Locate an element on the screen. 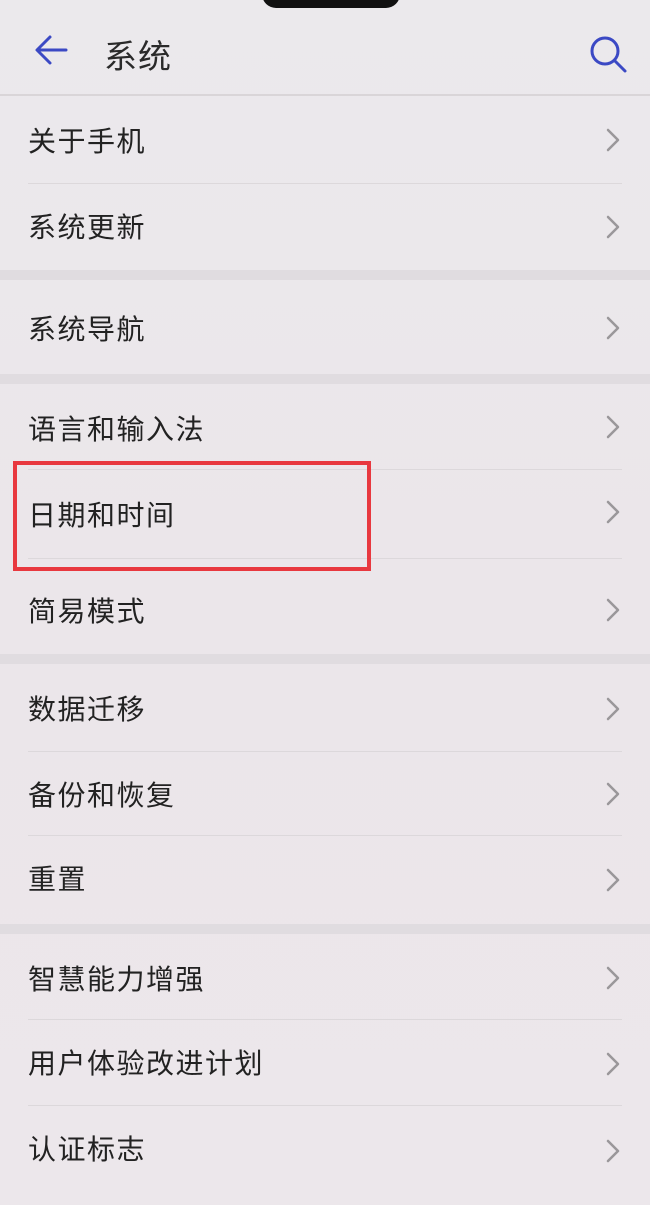  settings-item-date-time: 日期和时间 is located at coordinates (325, 514).